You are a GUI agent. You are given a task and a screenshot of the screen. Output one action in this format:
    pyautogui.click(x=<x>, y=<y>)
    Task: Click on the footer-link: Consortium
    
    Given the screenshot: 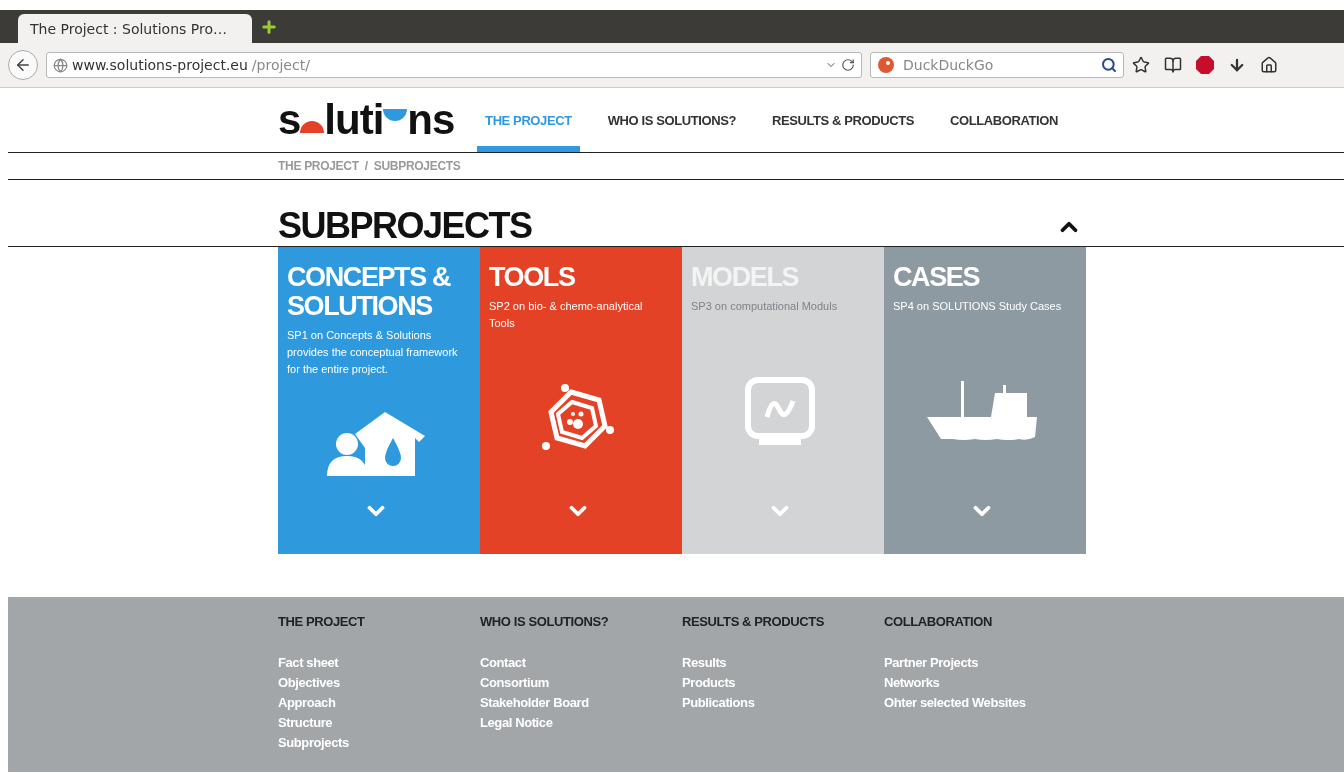 What is the action you would take?
    pyautogui.click(x=581, y=683)
    